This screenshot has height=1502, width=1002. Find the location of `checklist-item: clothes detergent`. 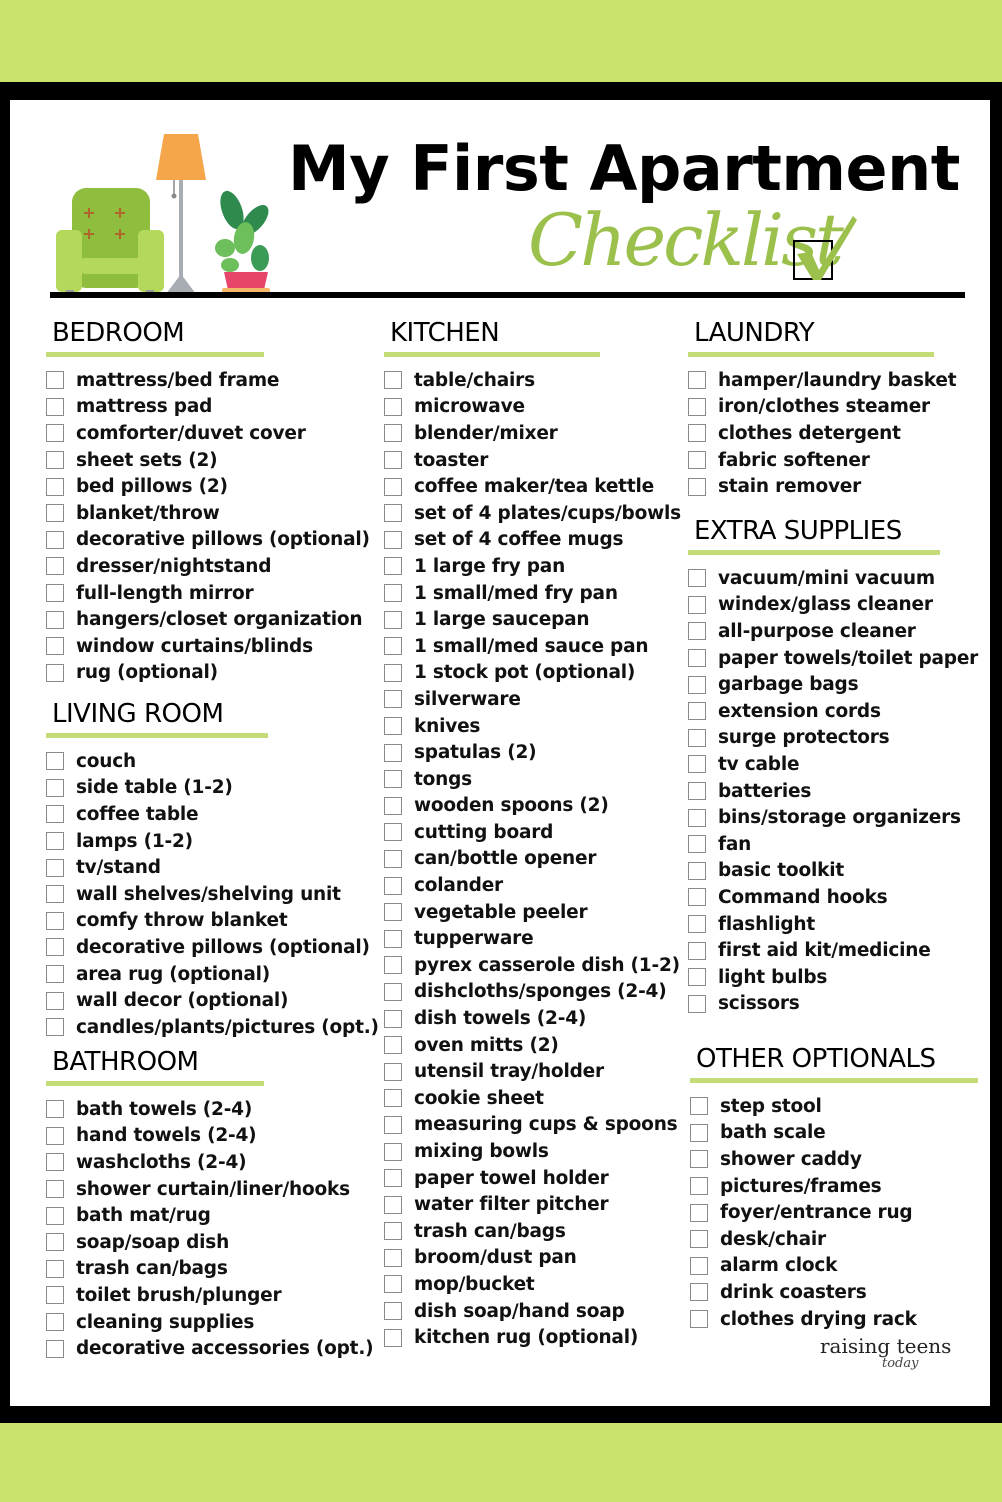

checklist-item: clothes detergent is located at coordinates (833, 433).